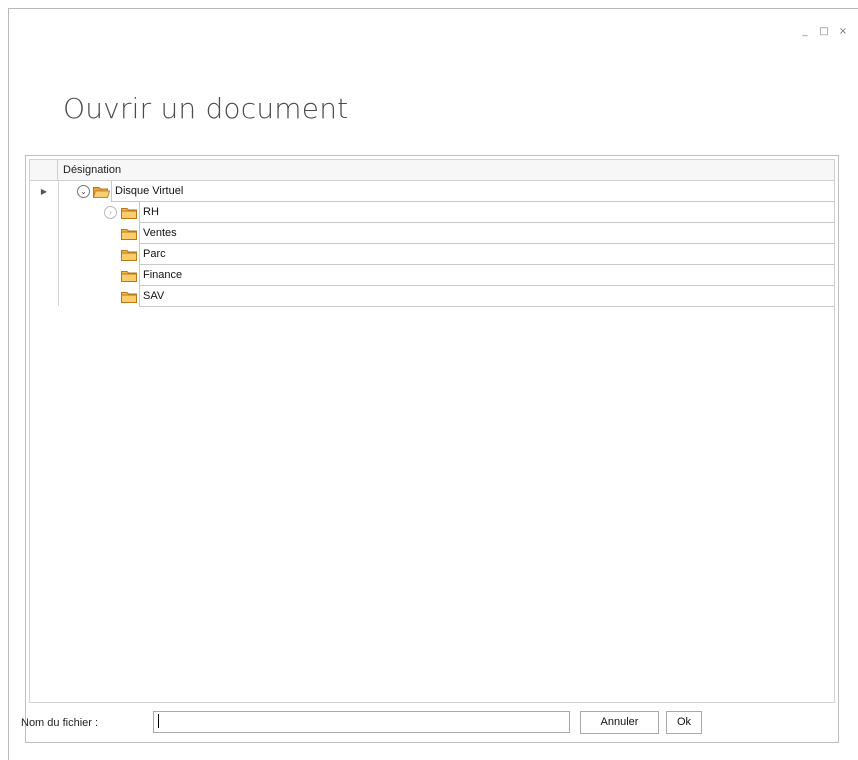  I want to click on tree-row-label: RH, so click(486, 212).